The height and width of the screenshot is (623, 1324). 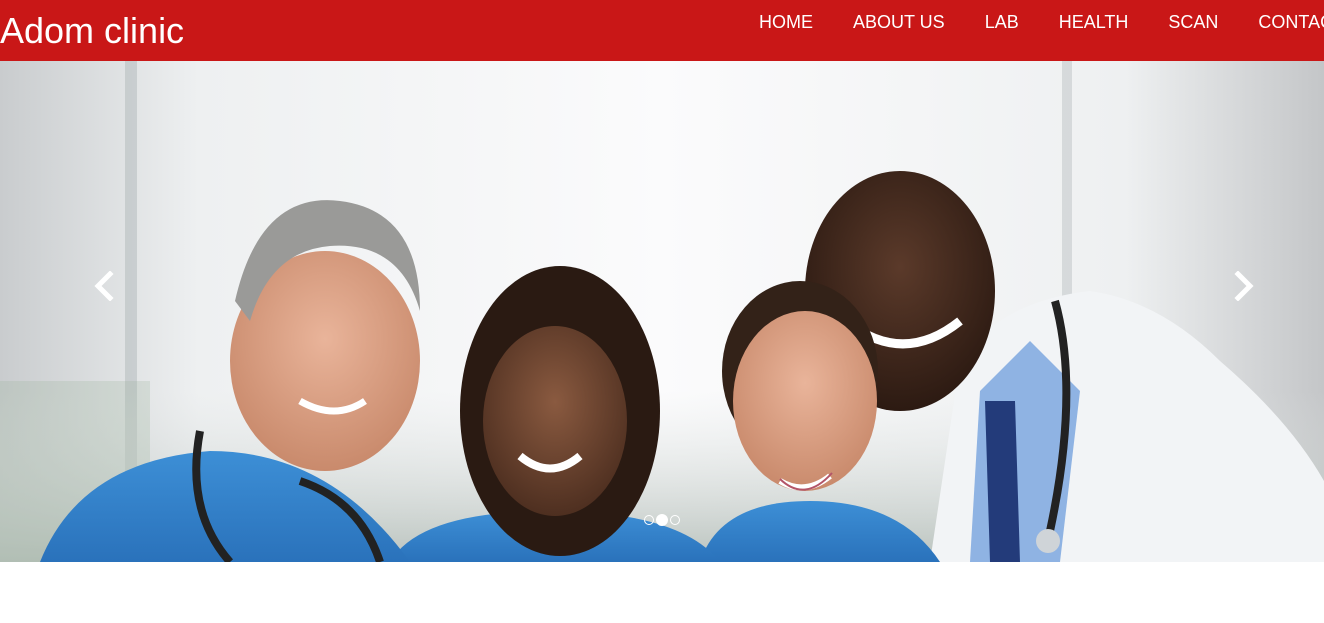 I want to click on carousel-next-button, so click(x=1244, y=286).